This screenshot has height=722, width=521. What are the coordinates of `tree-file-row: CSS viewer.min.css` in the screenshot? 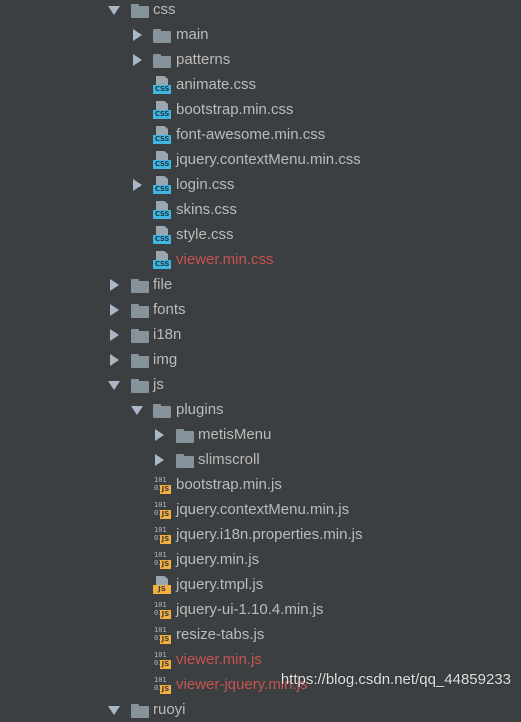 It's located at (260, 259).